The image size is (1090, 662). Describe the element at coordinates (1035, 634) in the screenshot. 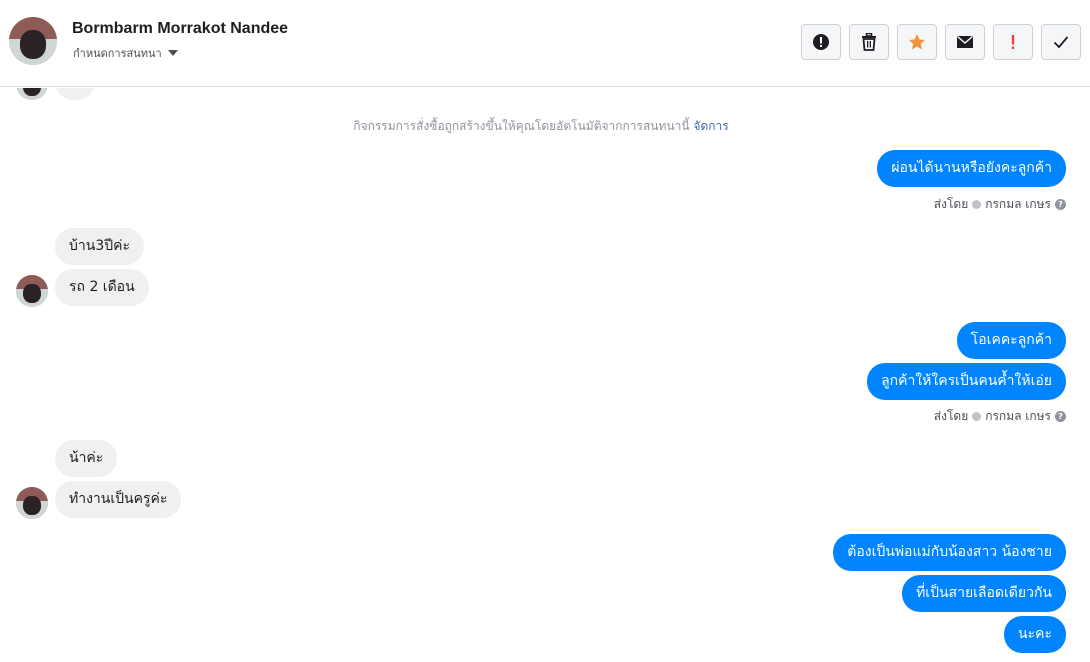

I see `message-bubble-outgoing: นะคะ` at that location.